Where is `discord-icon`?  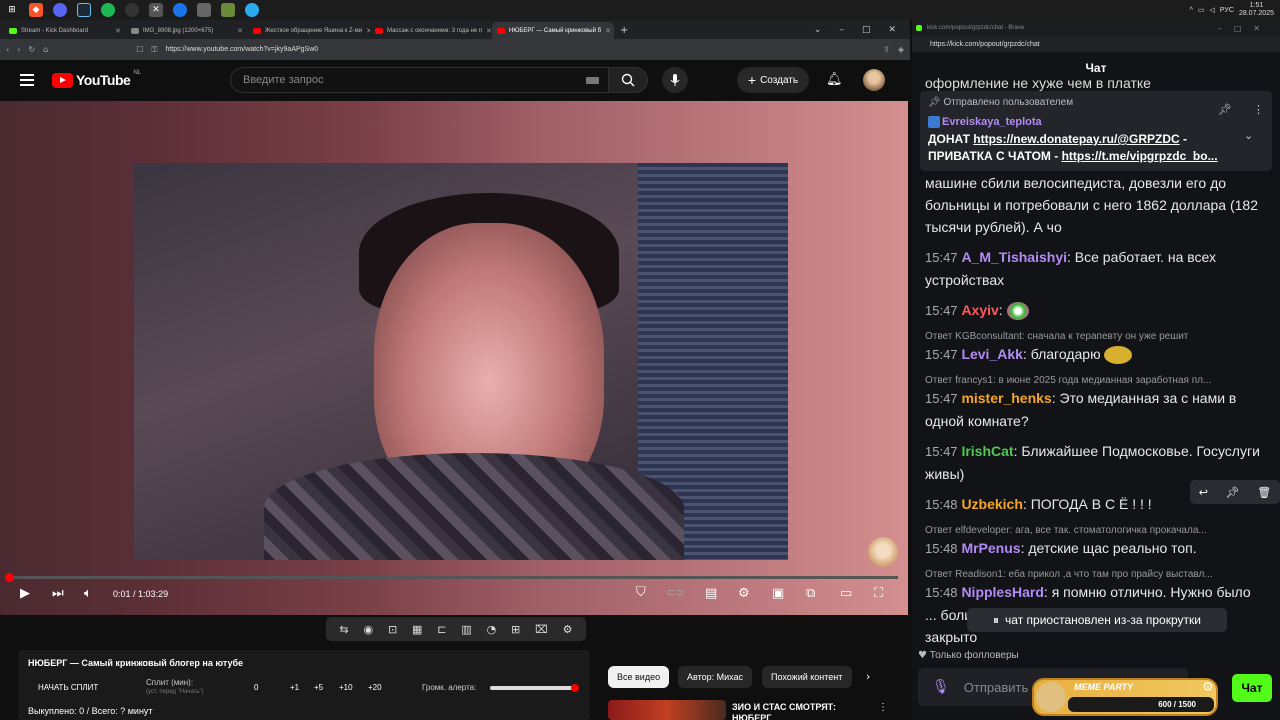
discord-icon is located at coordinates (60, 10).